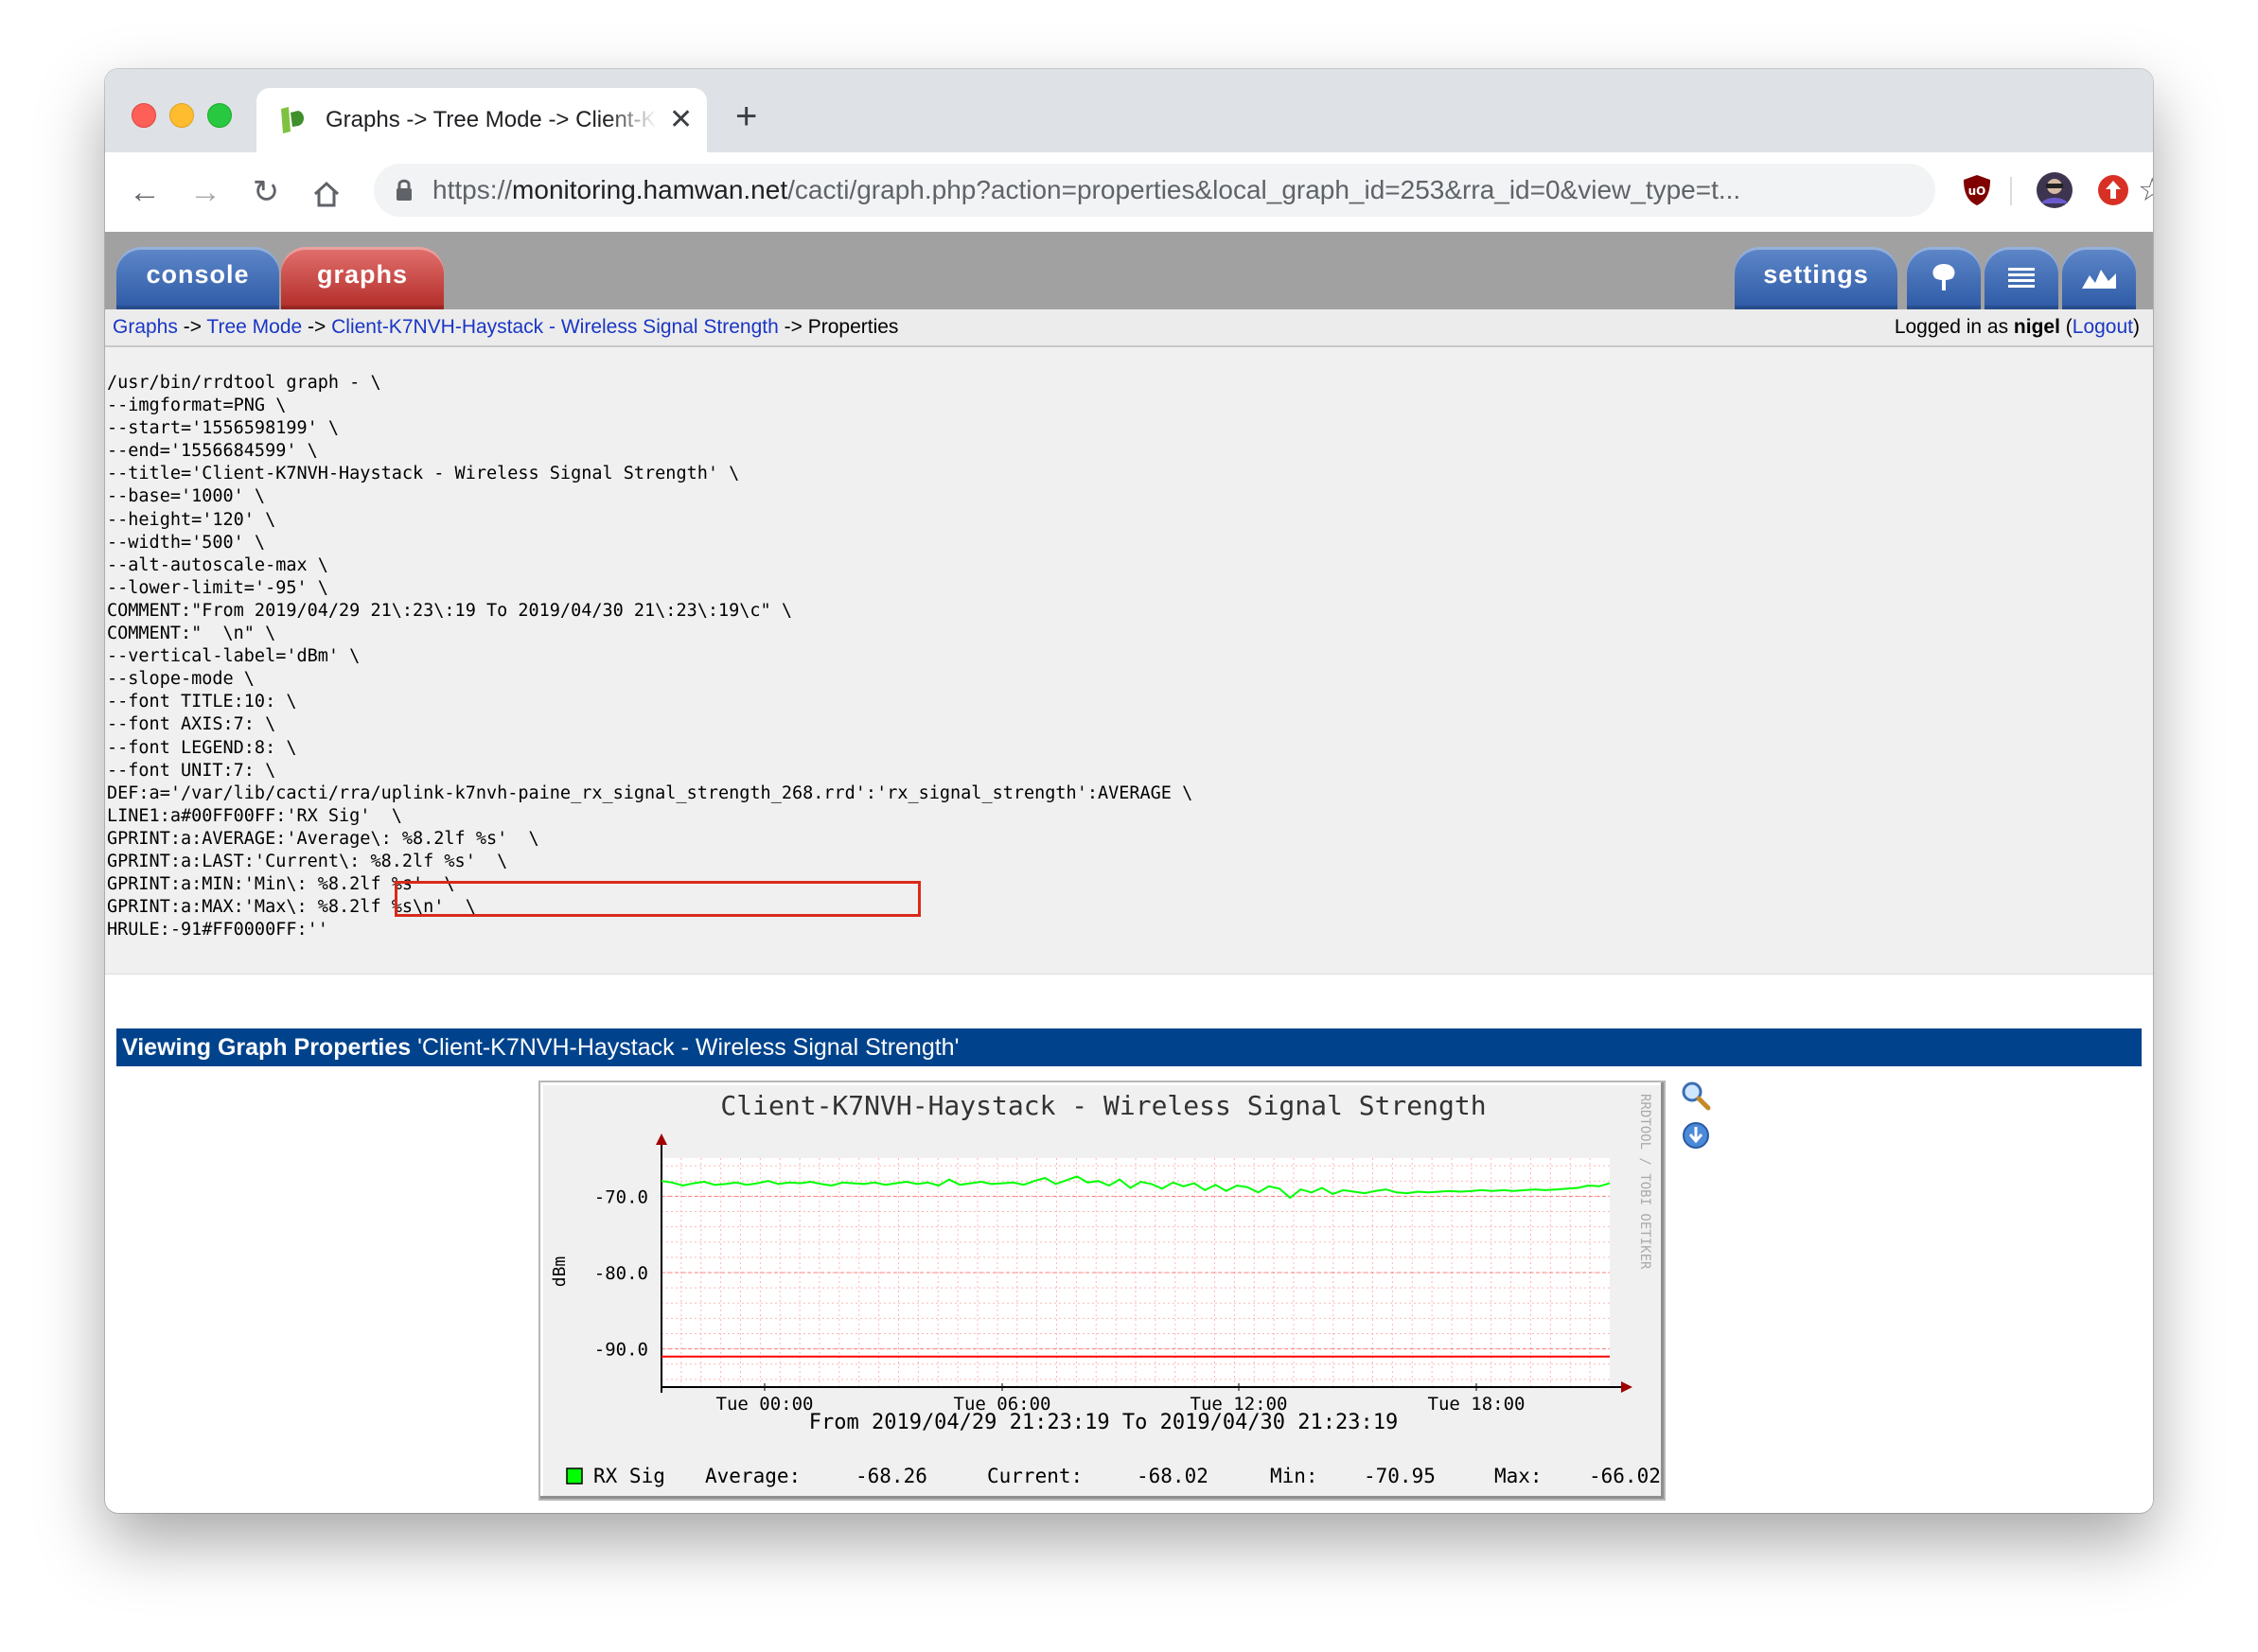 The image size is (2258, 1652). What do you see at coordinates (1129, 270) in the screenshot?
I see `cacti-header: console graphs settings` at bounding box center [1129, 270].